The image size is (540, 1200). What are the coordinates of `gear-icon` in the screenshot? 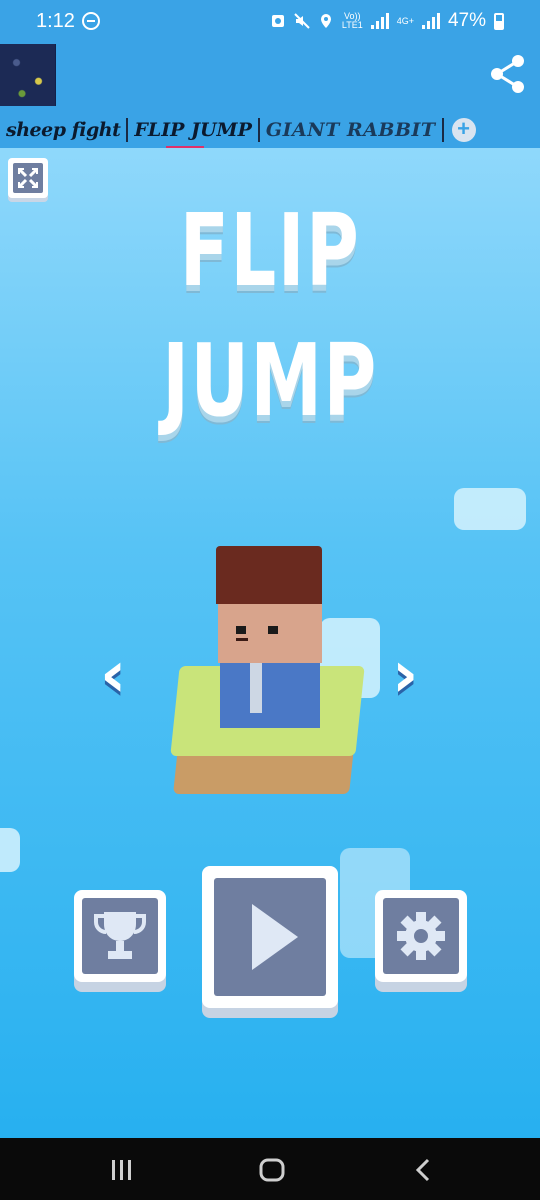 It's located at (421, 936).